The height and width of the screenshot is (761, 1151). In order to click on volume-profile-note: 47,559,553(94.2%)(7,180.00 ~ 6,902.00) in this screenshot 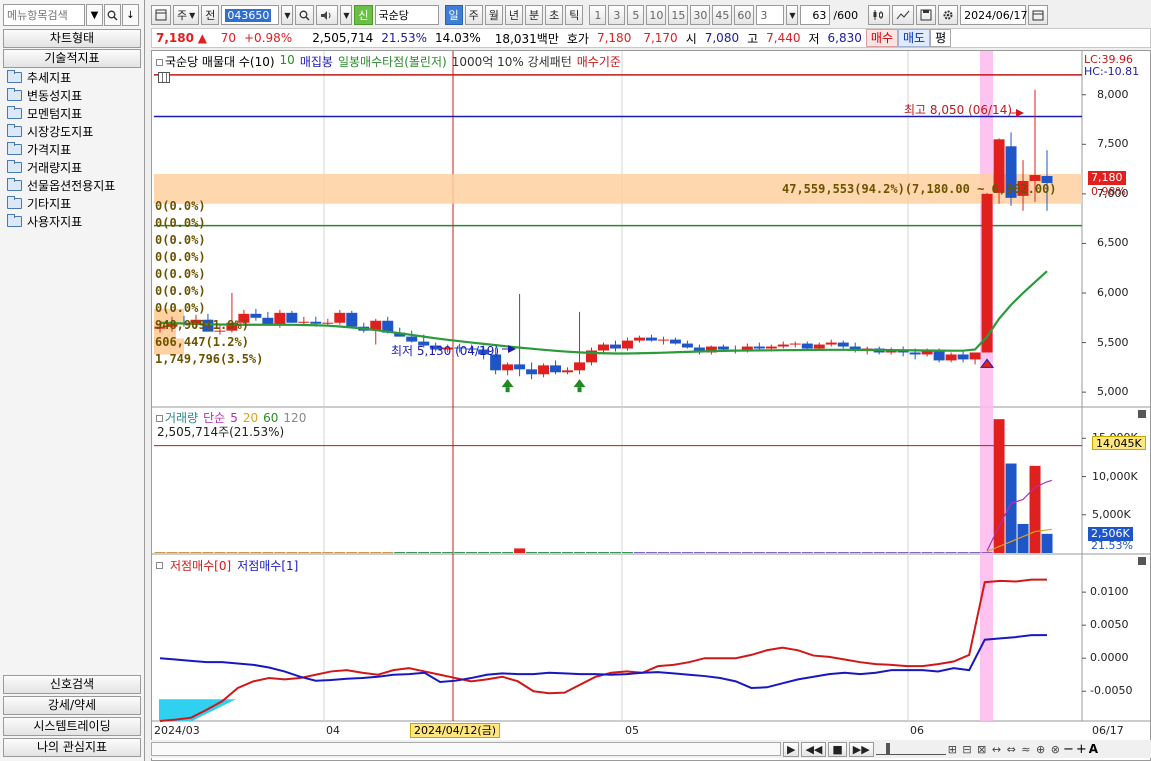, I will do `click(919, 189)`.